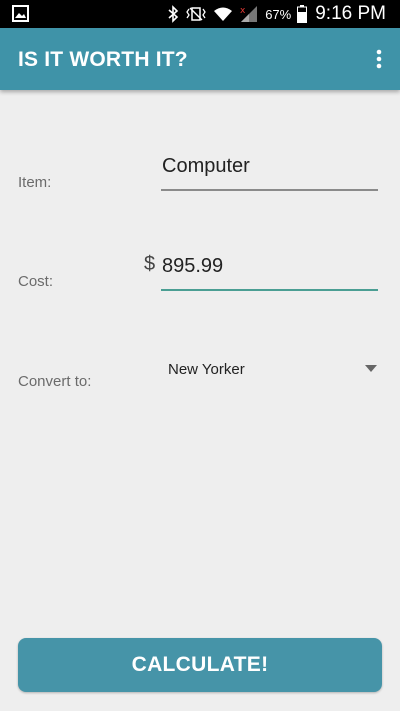 The width and height of the screenshot is (400, 711). I want to click on svg-text: x, so click(243, 11).